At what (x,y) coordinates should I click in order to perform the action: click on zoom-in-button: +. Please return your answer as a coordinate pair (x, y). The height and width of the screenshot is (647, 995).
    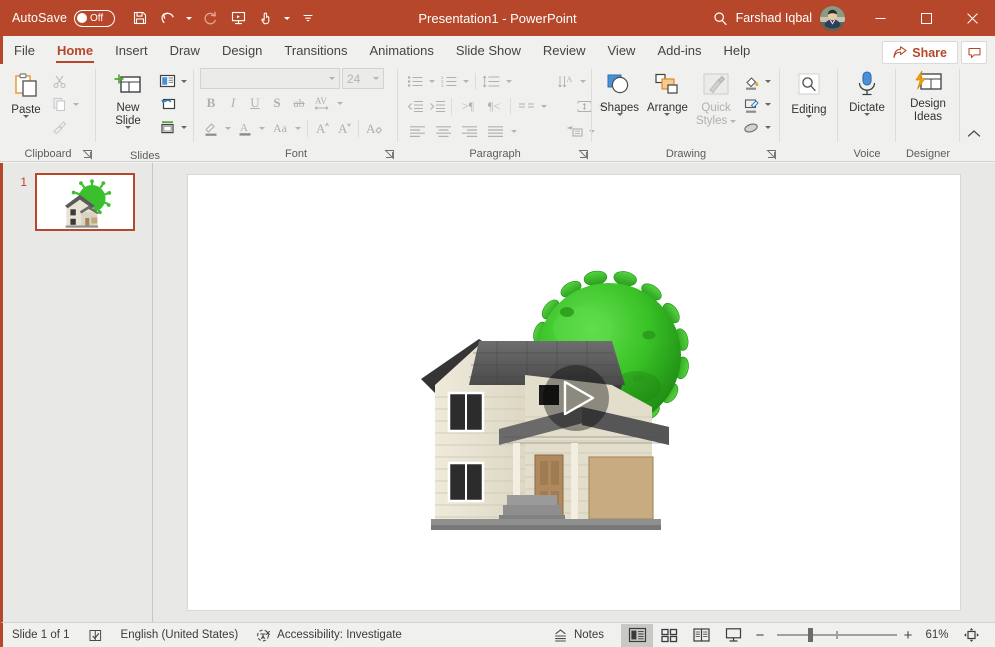
    Looking at the image, I should click on (908, 635).